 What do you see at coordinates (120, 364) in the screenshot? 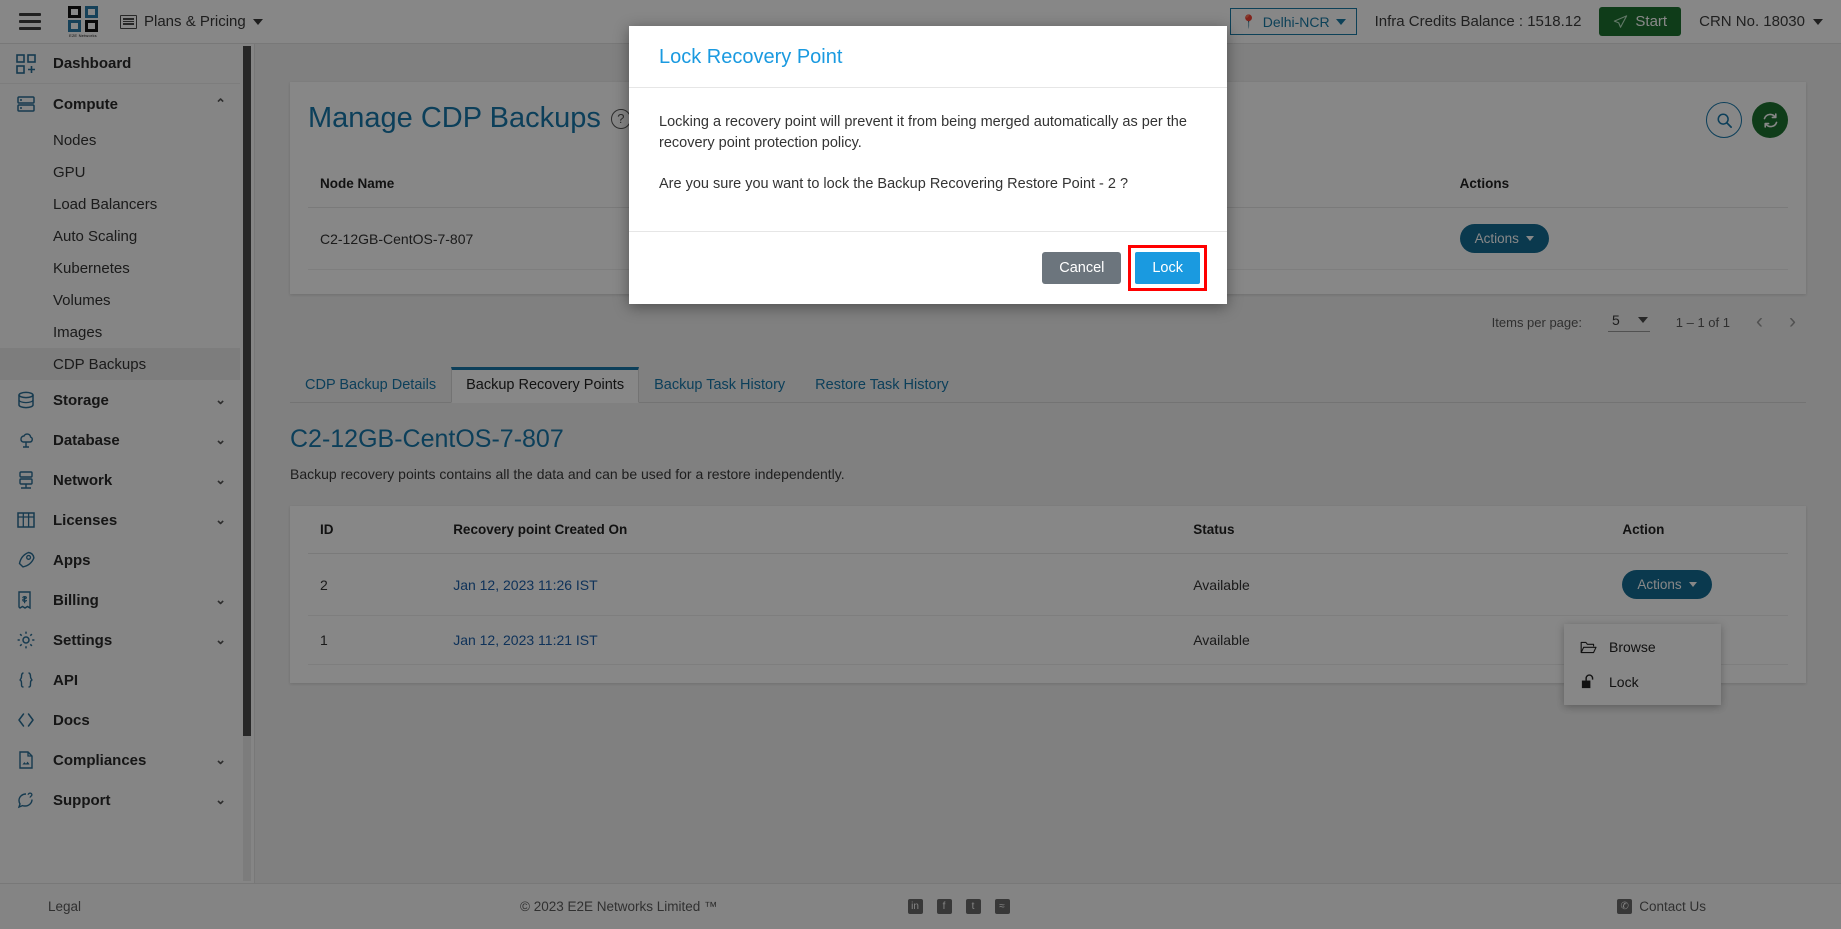
I see `sidebar-item-cdp-backups: CDP Backups` at bounding box center [120, 364].